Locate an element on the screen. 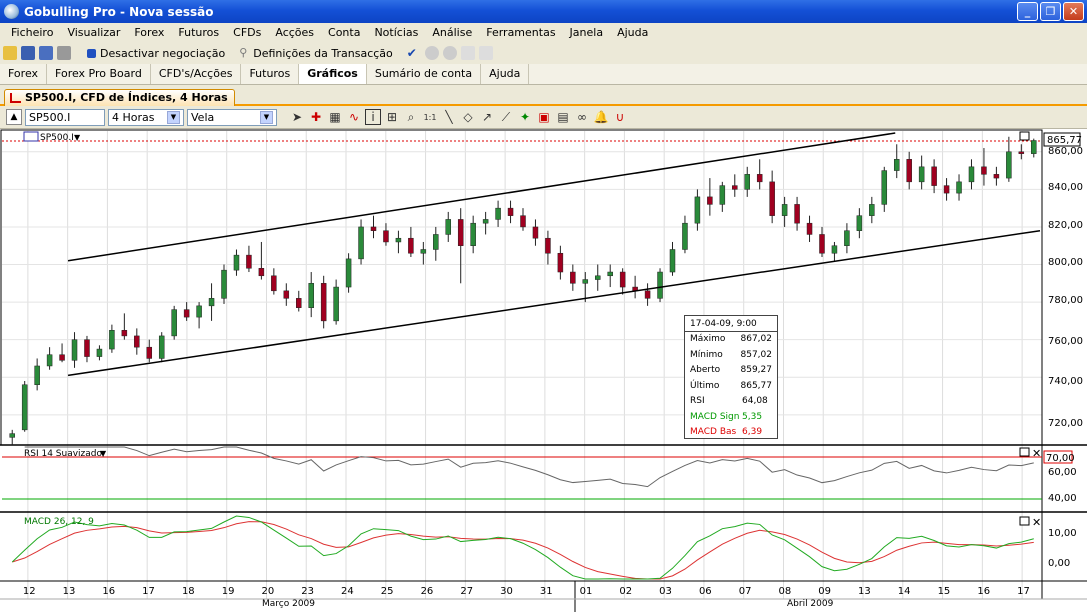  tab-futuros: Futuros is located at coordinates (270, 74).